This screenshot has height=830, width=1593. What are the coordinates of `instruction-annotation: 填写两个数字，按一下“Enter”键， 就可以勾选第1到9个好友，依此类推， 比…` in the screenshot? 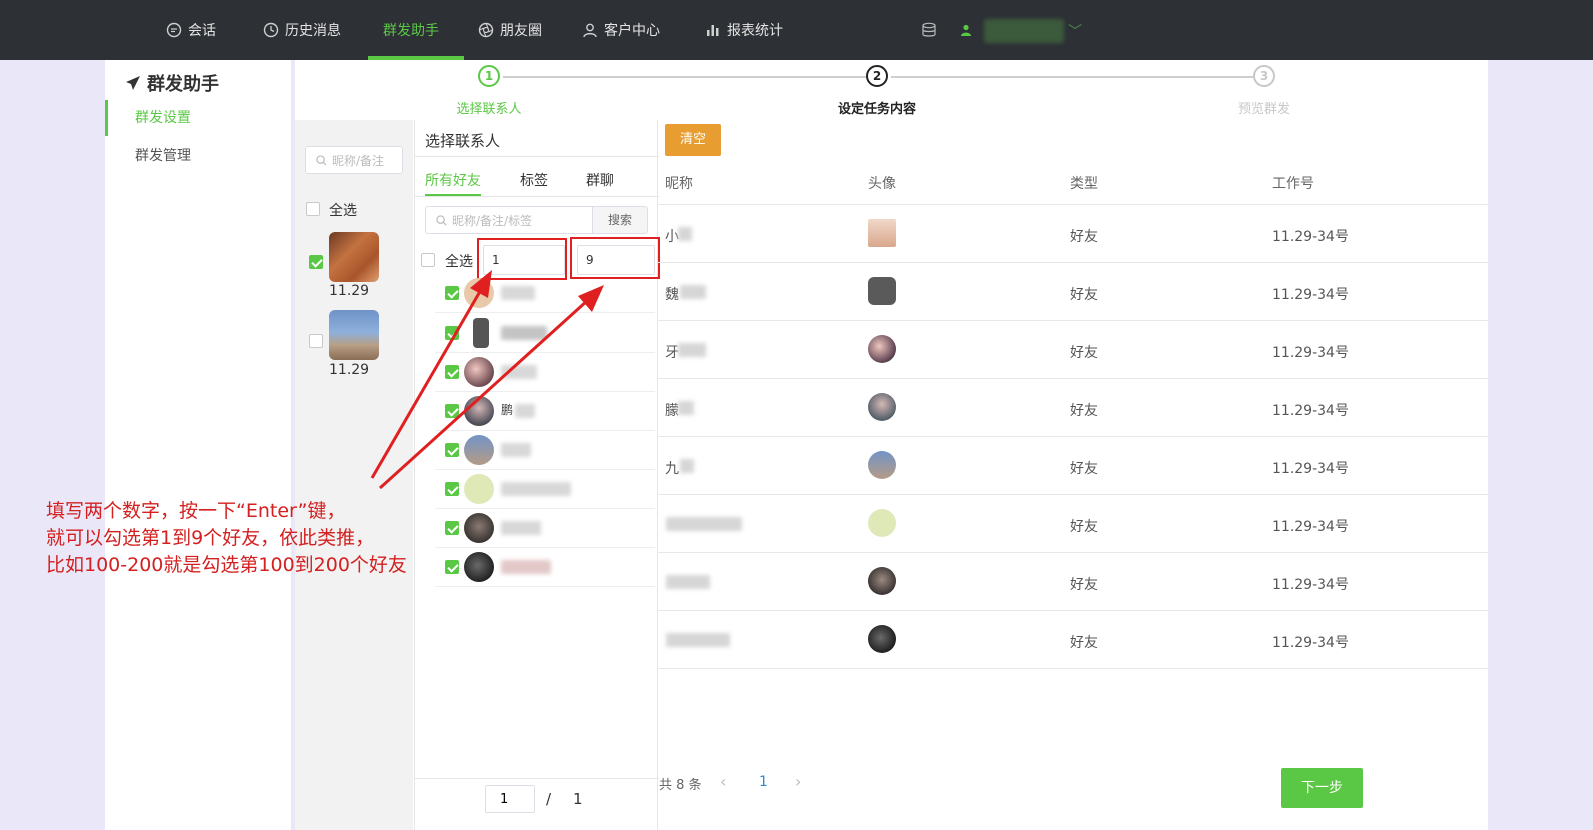 It's located at (241, 538).